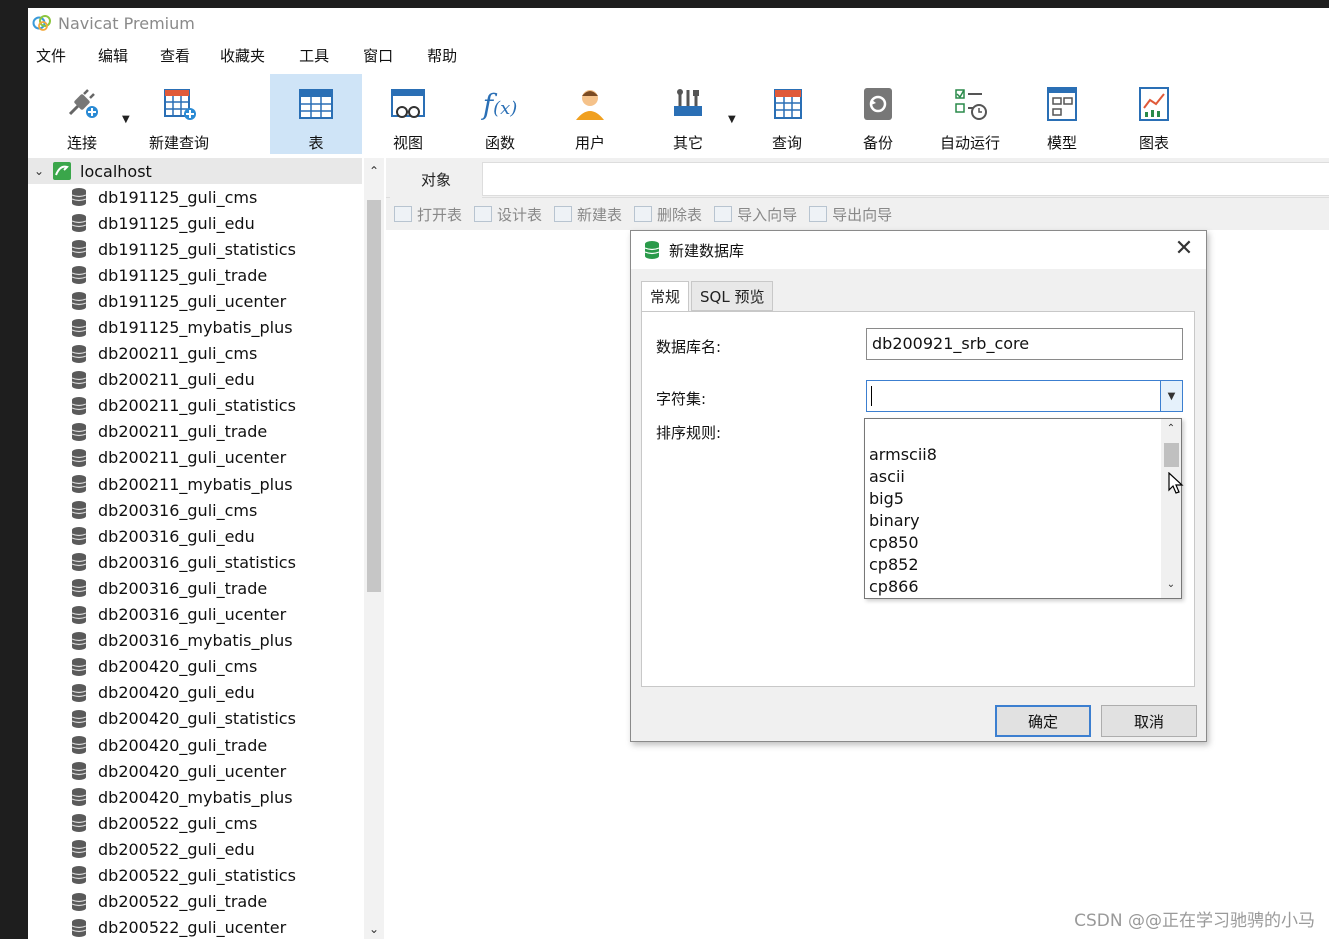 This screenshot has width=1329, height=939. I want to click on menu-window: 窗口, so click(374, 55).